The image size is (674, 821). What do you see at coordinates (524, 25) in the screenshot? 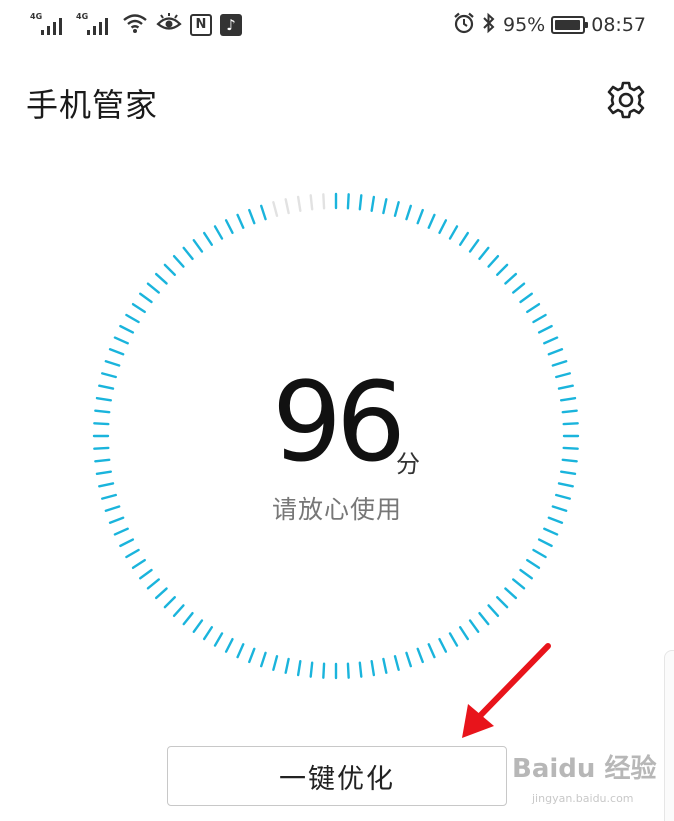
I see `battery-percent: 95%` at bounding box center [524, 25].